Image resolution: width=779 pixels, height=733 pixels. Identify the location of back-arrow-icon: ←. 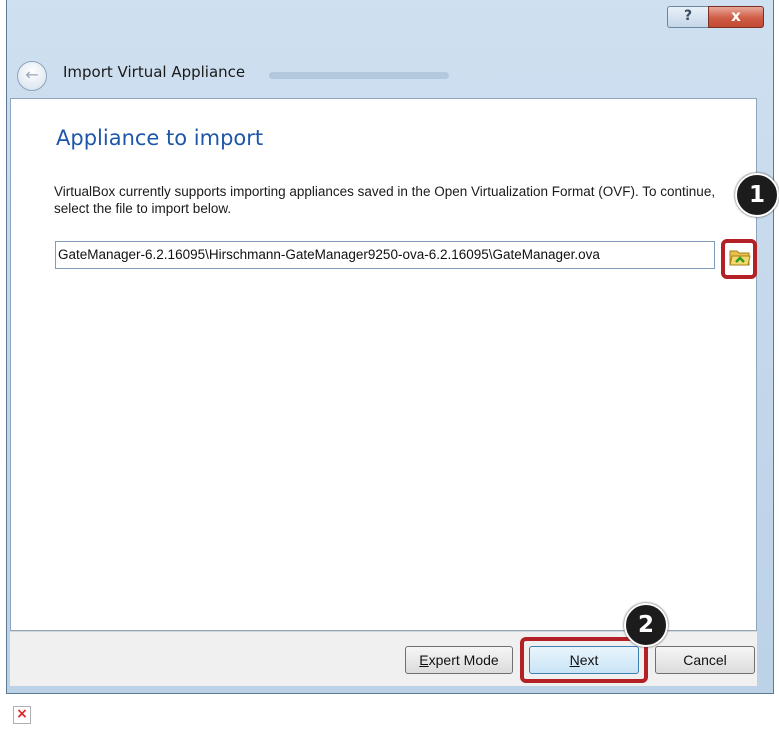
(32, 74).